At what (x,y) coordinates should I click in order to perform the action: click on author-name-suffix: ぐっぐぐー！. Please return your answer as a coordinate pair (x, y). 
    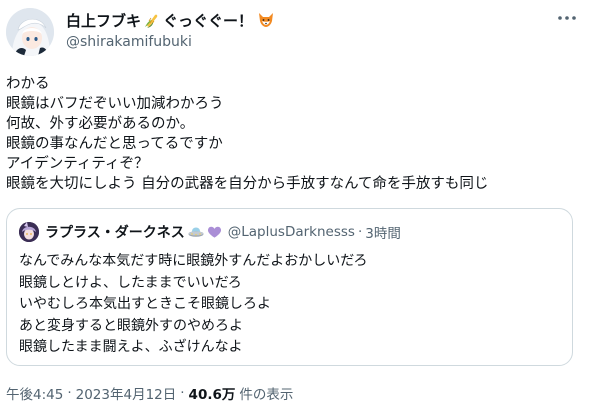
    Looking at the image, I should click on (208, 20).